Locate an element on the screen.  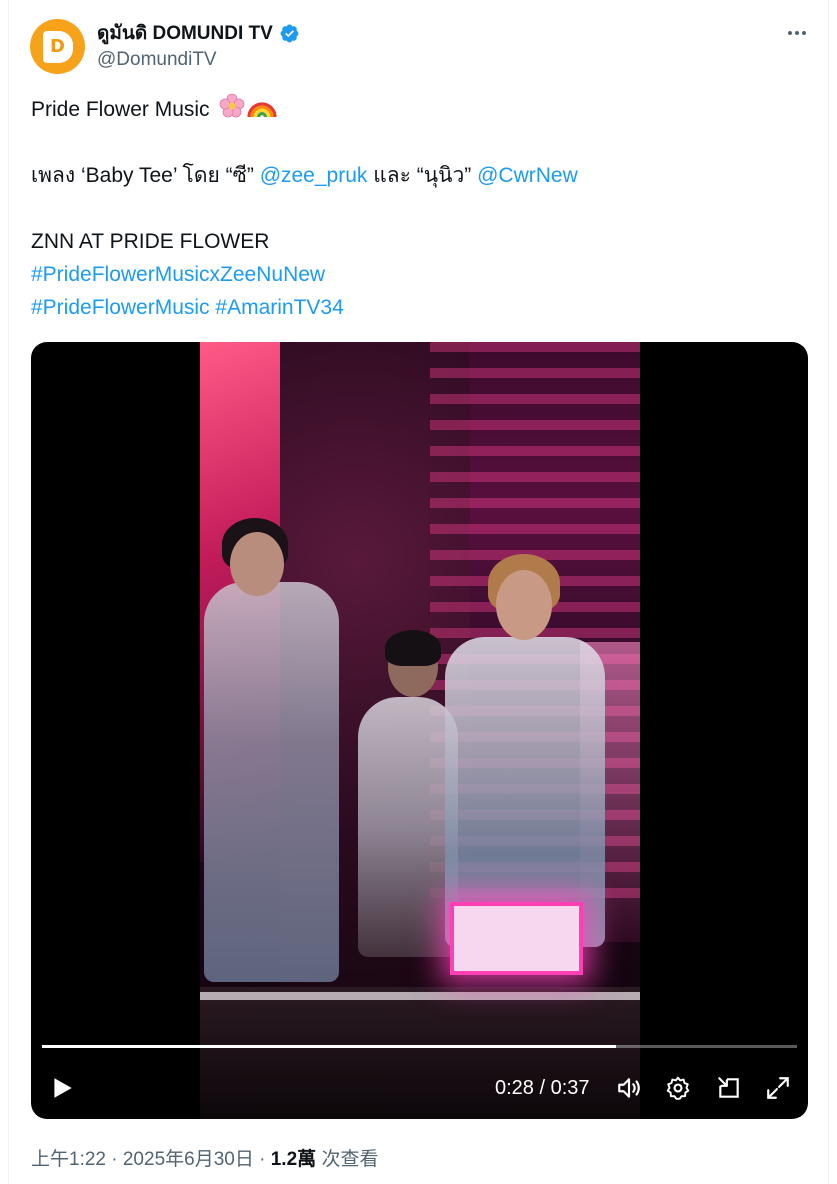
performer-right is located at coordinates (525, 792).